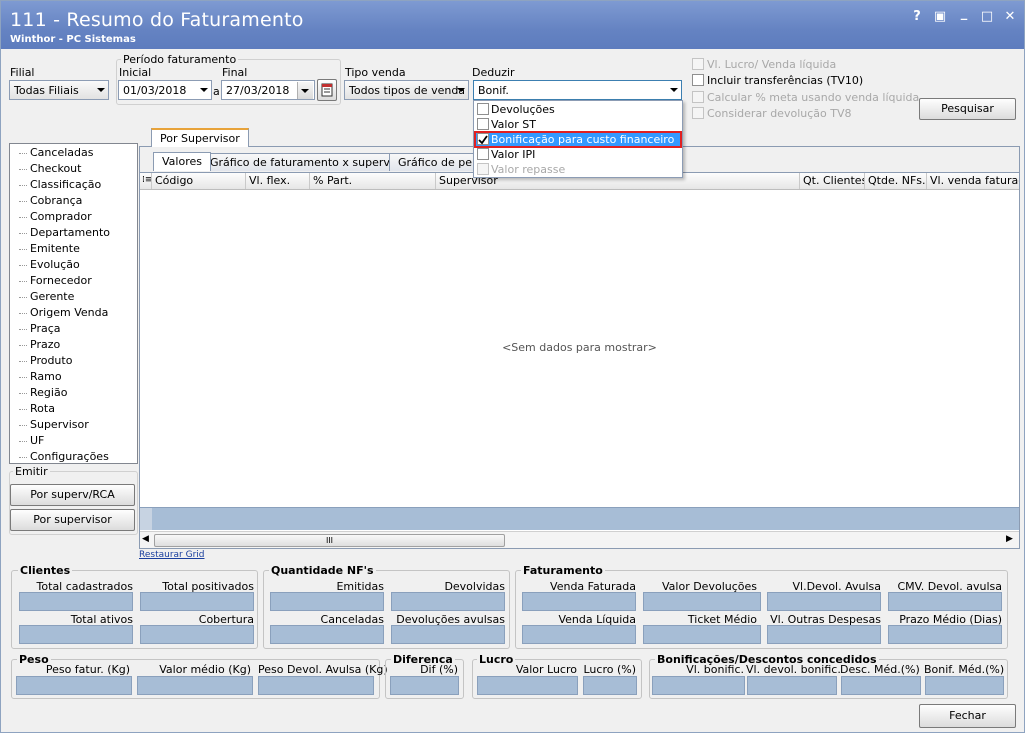 The image size is (1025, 733). What do you see at coordinates (579, 347) in the screenshot?
I see `empty-grid-message: <Sem dados para mostrar>` at bounding box center [579, 347].